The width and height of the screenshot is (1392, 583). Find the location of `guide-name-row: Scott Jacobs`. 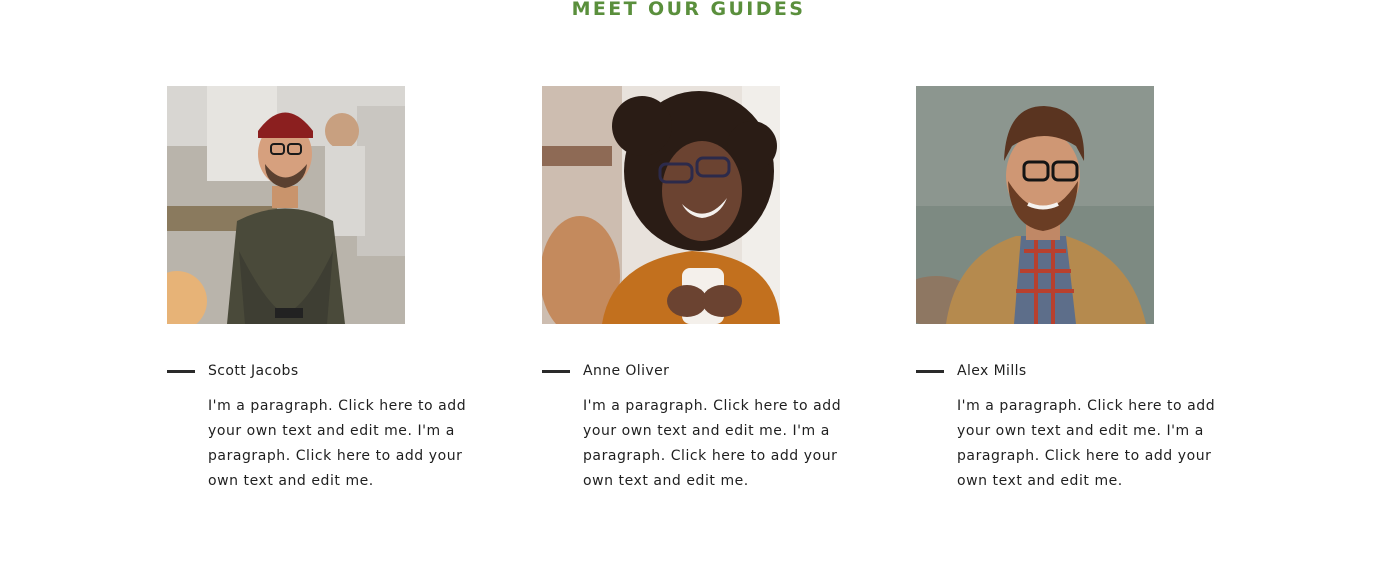

guide-name-row: Scott Jacobs is located at coordinates (233, 371).